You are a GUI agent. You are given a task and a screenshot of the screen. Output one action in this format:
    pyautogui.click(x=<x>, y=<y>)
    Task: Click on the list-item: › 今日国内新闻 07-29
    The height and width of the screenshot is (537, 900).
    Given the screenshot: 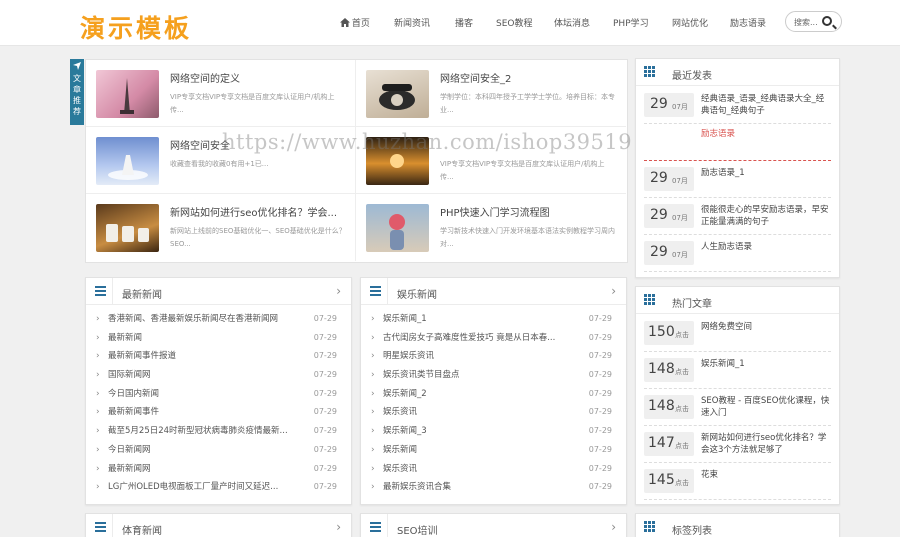 What is the action you would take?
    pyautogui.click(x=218, y=394)
    